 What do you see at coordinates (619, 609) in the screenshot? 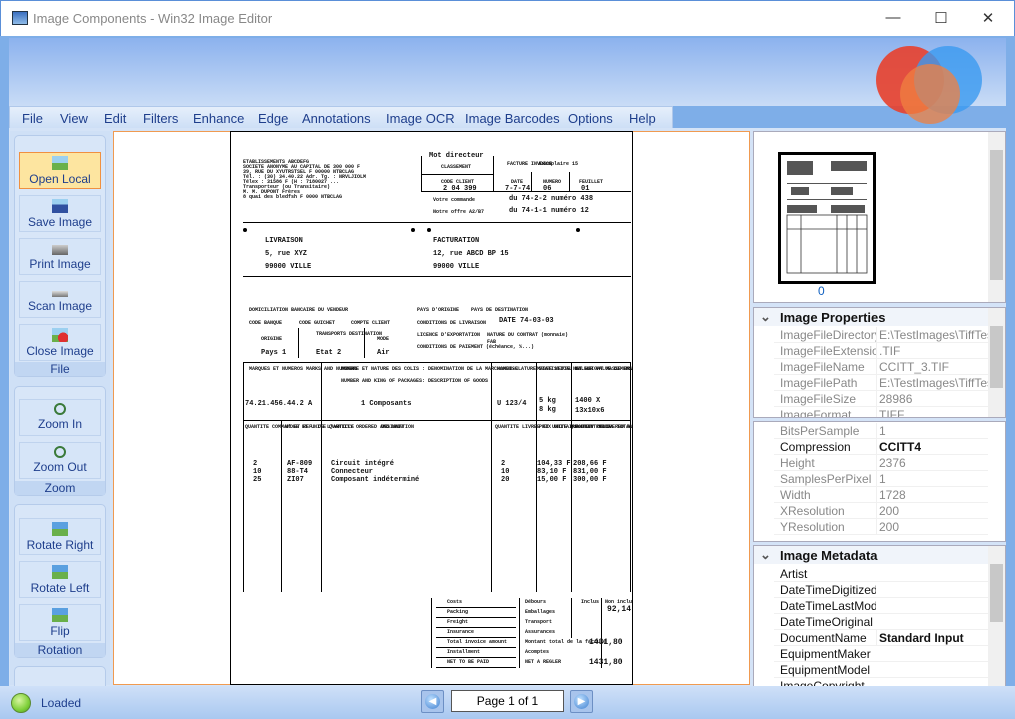
I see `document-text: 92,14` at bounding box center [619, 609].